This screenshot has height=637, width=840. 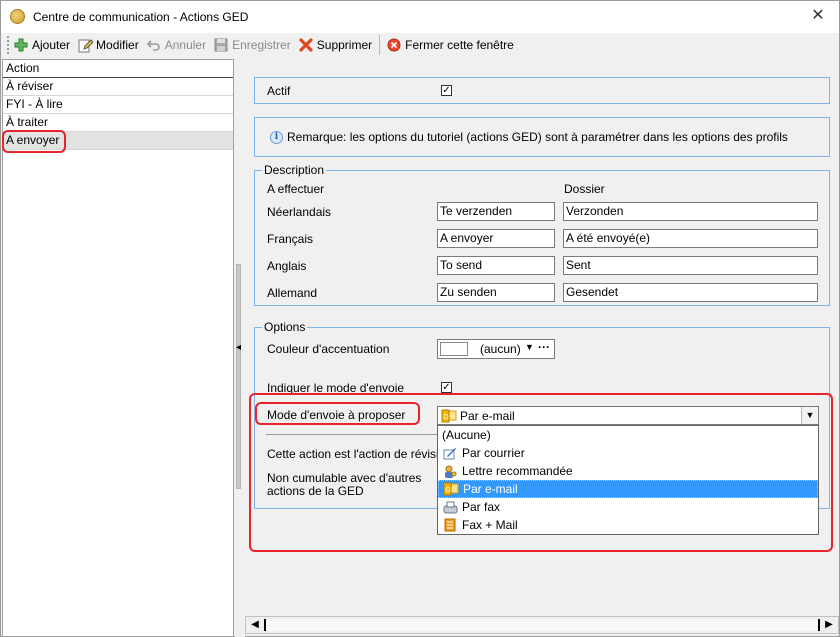 I want to click on dossier-field-fr: A été envoyé(e), so click(x=690, y=238).